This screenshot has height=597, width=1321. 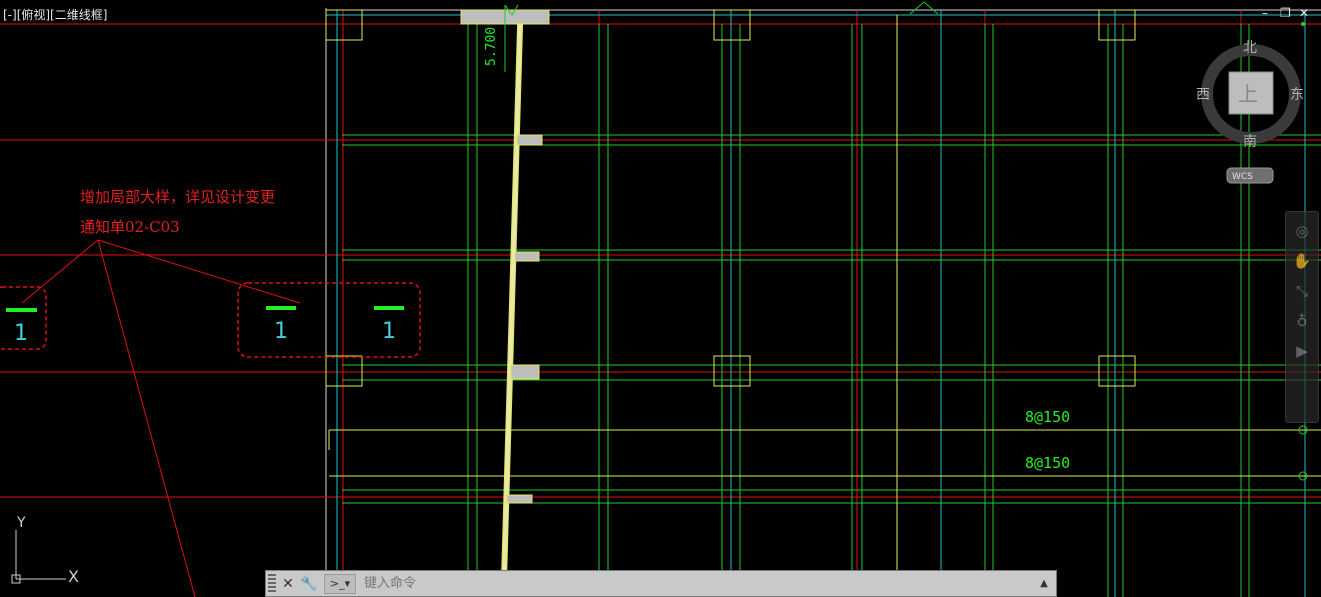 What do you see at coordinates (1304, 13) in the screenshot?
I see `close-viewport-button: ✕` at bounding box center [1304, 13].